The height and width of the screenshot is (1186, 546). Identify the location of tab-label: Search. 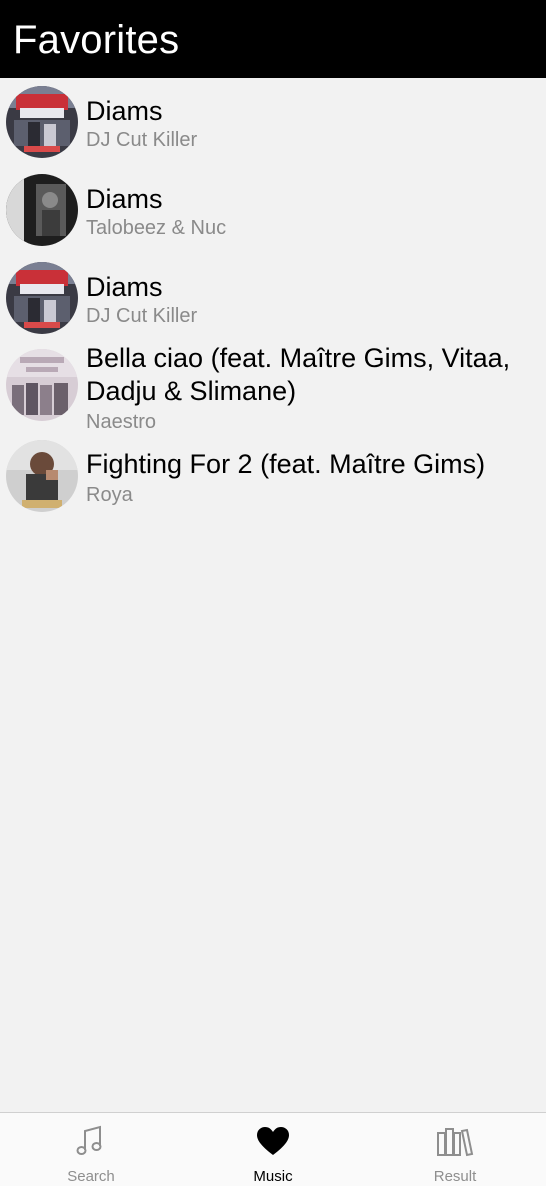
(91, 1176).